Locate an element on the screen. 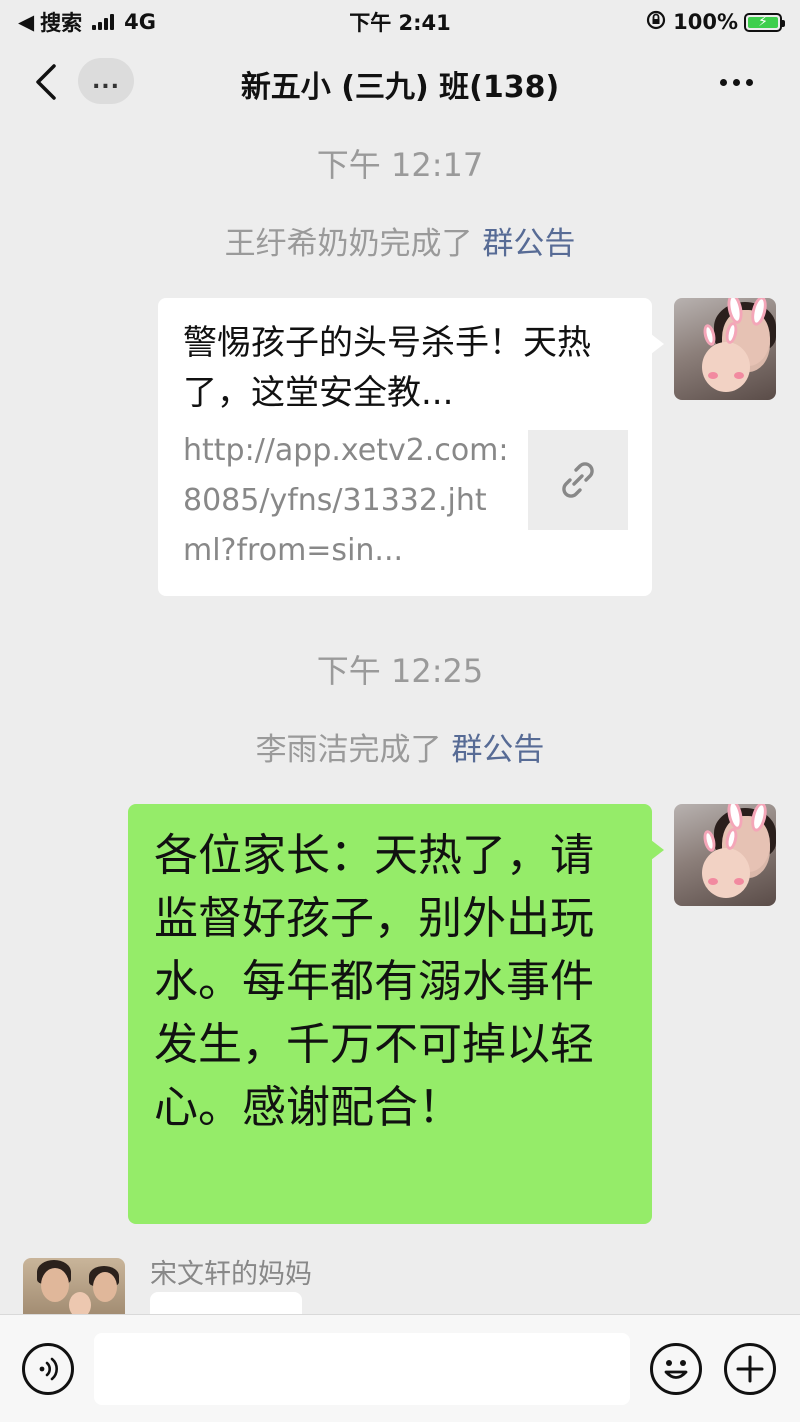 The width and height of the screenshot is (800, 1422). system-message-text: 李雨洁完成了 is located at coordinates (348, 750).